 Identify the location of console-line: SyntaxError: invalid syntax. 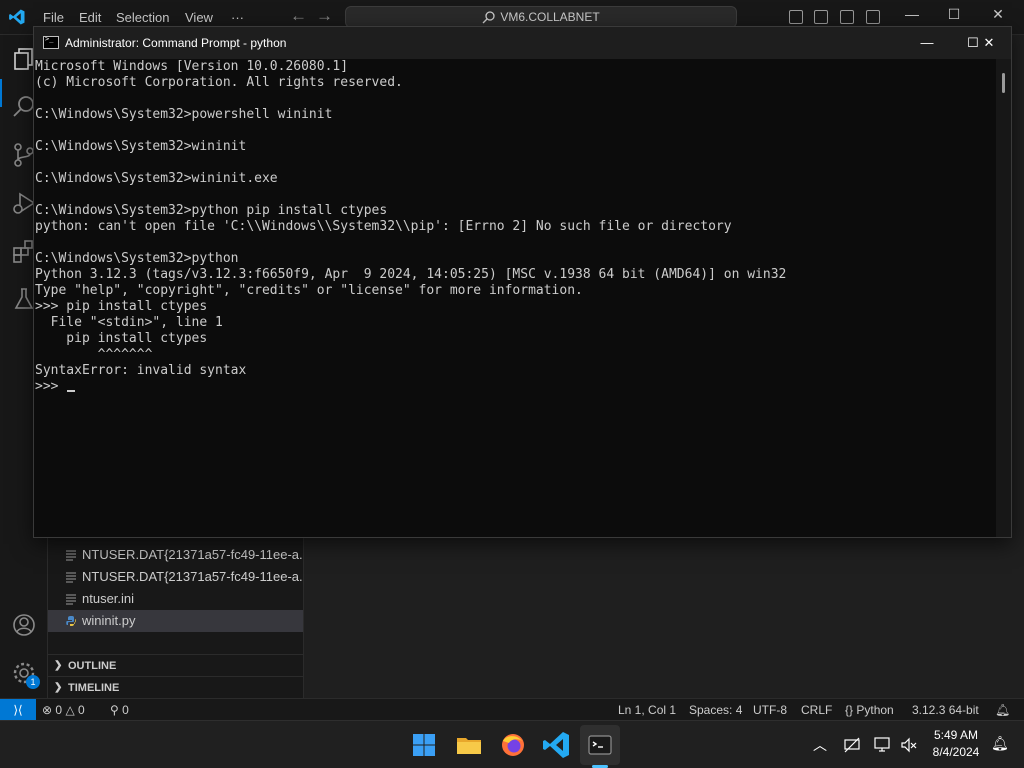
(141, 370).